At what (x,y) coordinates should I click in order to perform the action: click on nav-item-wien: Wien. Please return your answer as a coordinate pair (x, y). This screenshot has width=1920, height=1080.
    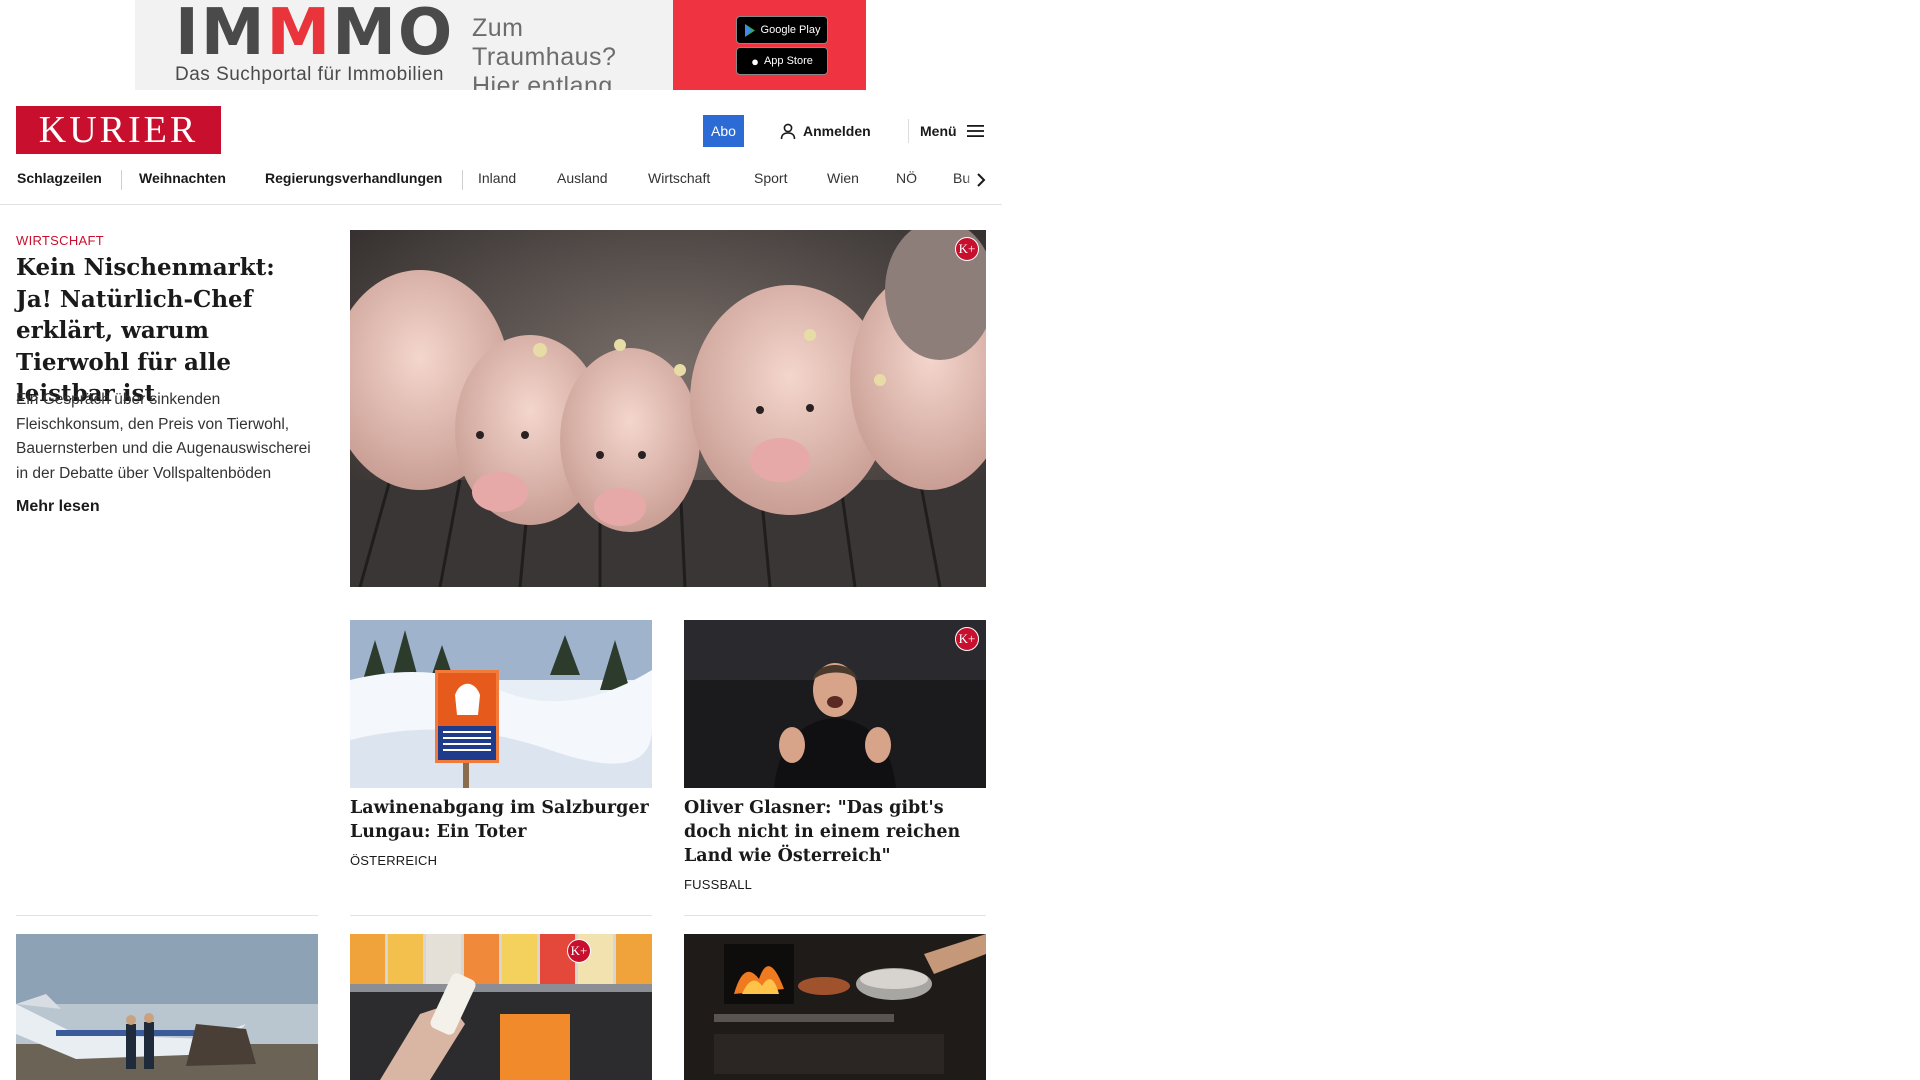
    Looking at the image, I should click on (843, 178).